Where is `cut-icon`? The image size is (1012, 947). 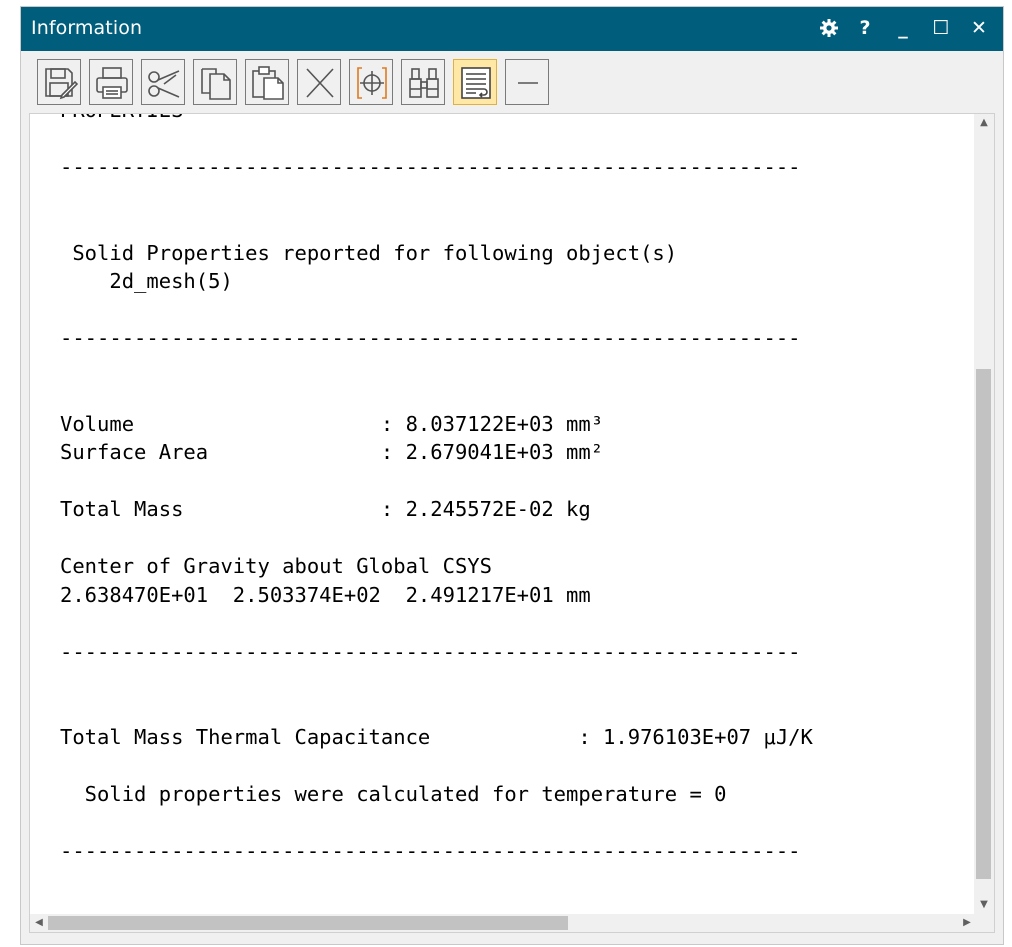 cut-icon is located at coordinates (164, 84).